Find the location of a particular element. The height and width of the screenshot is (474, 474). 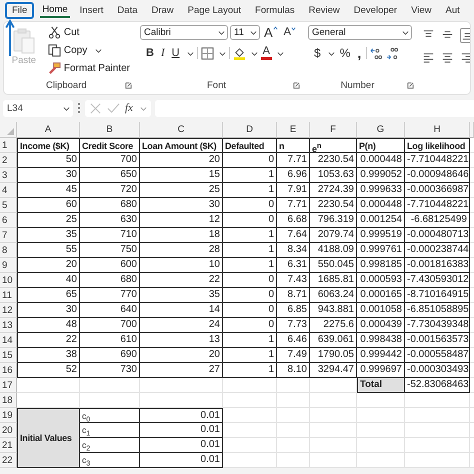

table-cell: 20 is located at coordinates (181, 160).